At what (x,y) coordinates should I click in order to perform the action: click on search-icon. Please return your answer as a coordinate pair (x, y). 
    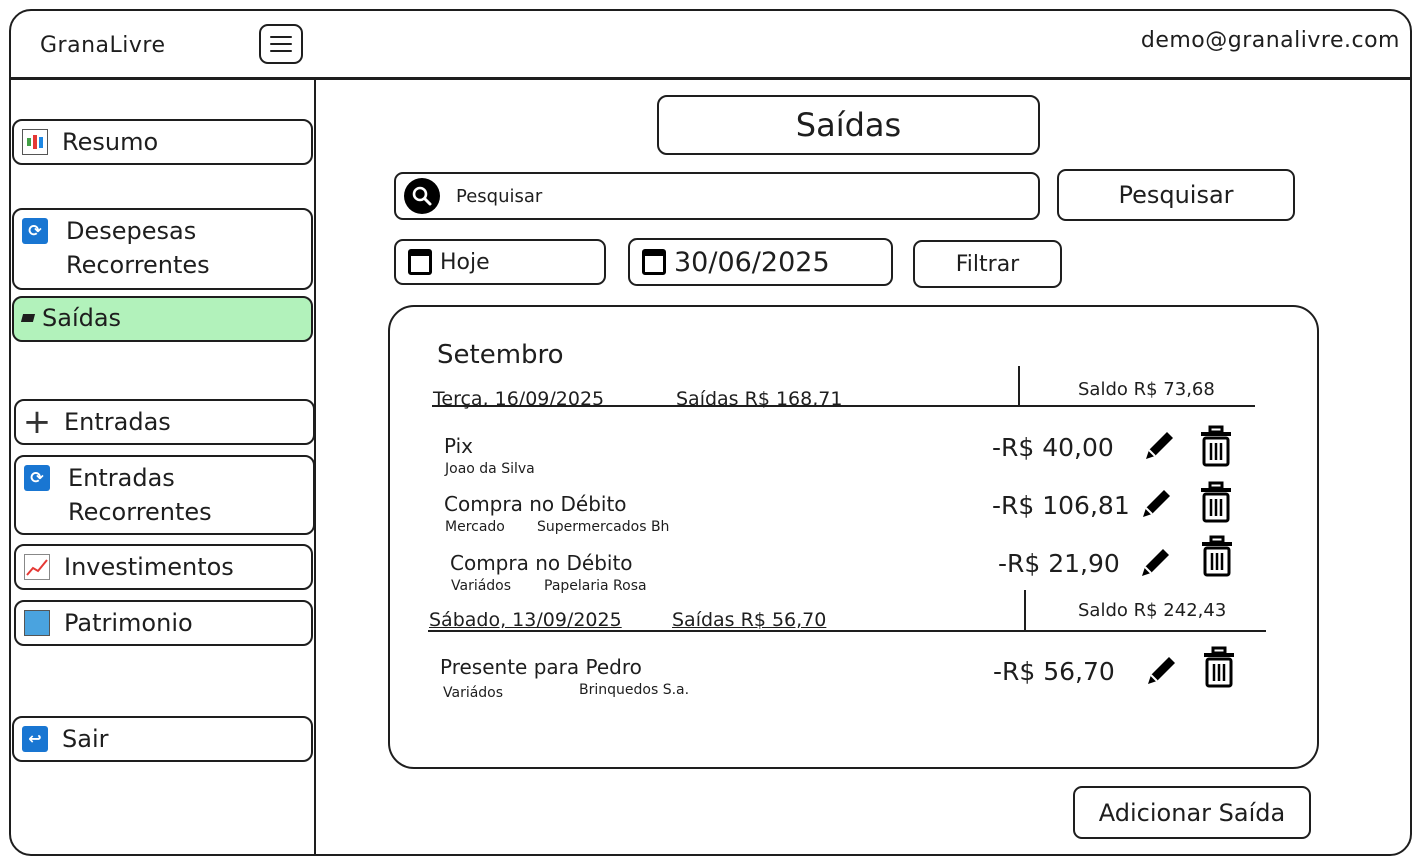
    Looking at the image, I should click on (422, 196).